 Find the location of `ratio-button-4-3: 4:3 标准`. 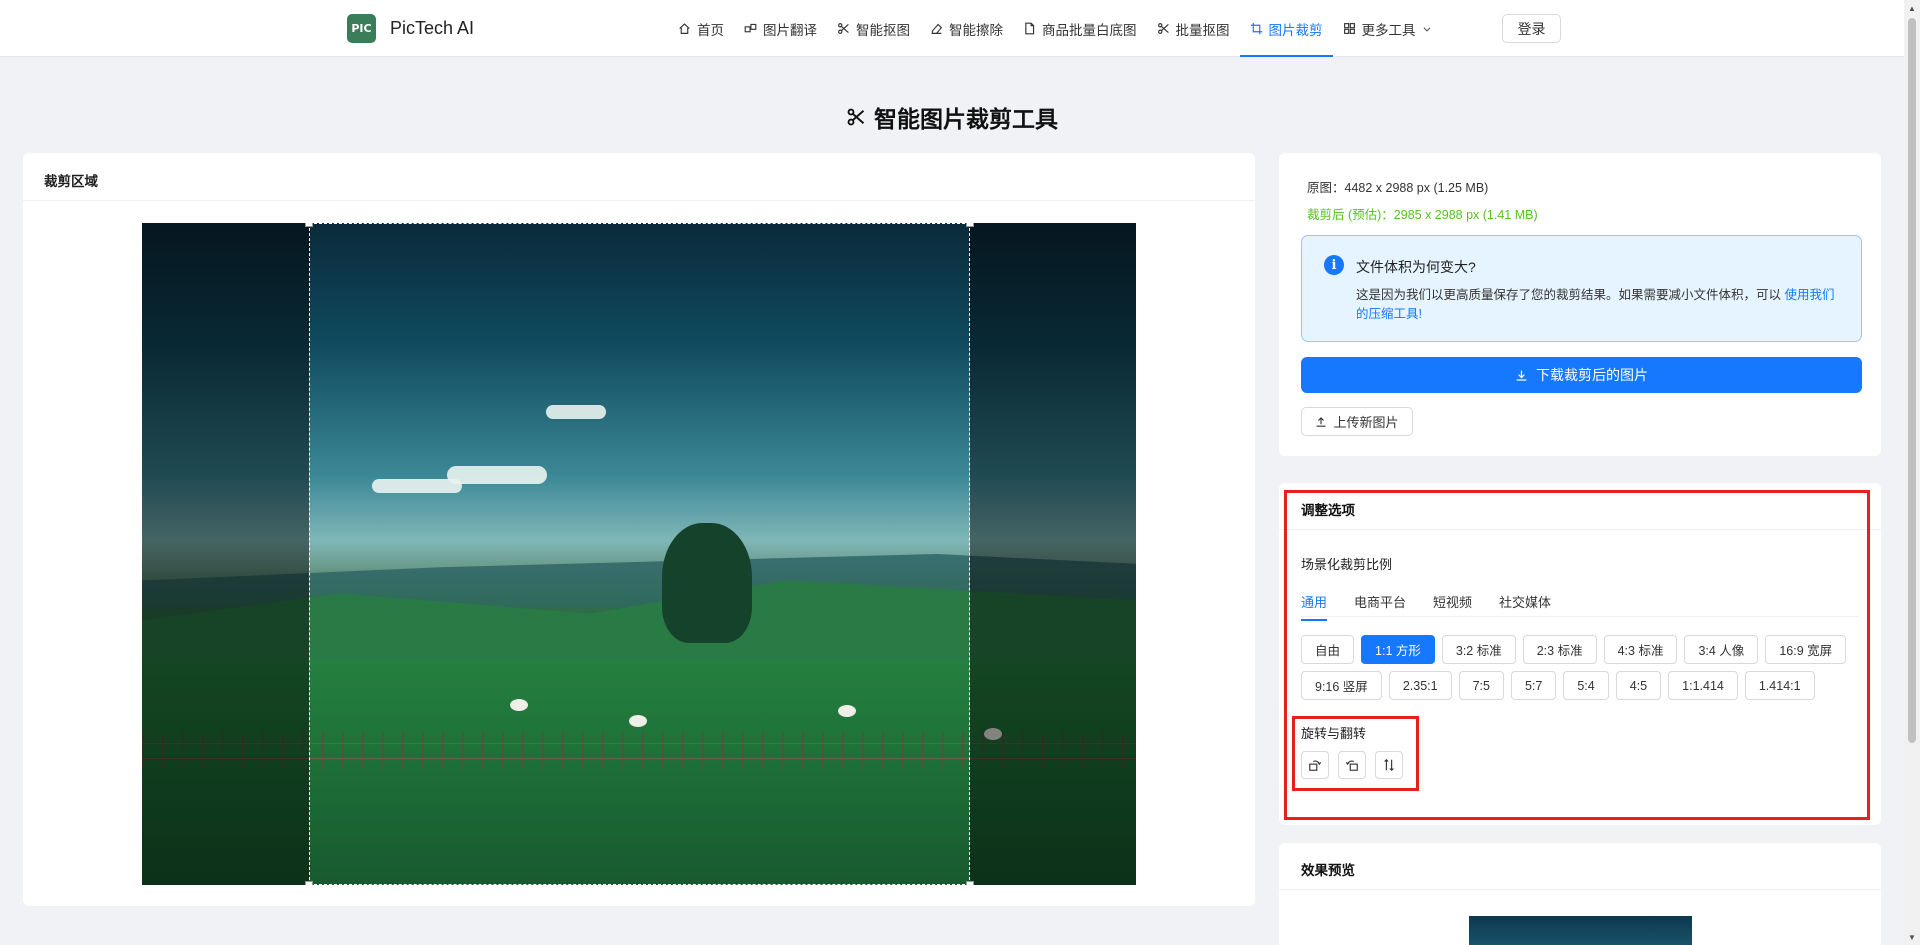

ratio-button-4-3: 4:3 标准 is located at coordinates (1640, 649).